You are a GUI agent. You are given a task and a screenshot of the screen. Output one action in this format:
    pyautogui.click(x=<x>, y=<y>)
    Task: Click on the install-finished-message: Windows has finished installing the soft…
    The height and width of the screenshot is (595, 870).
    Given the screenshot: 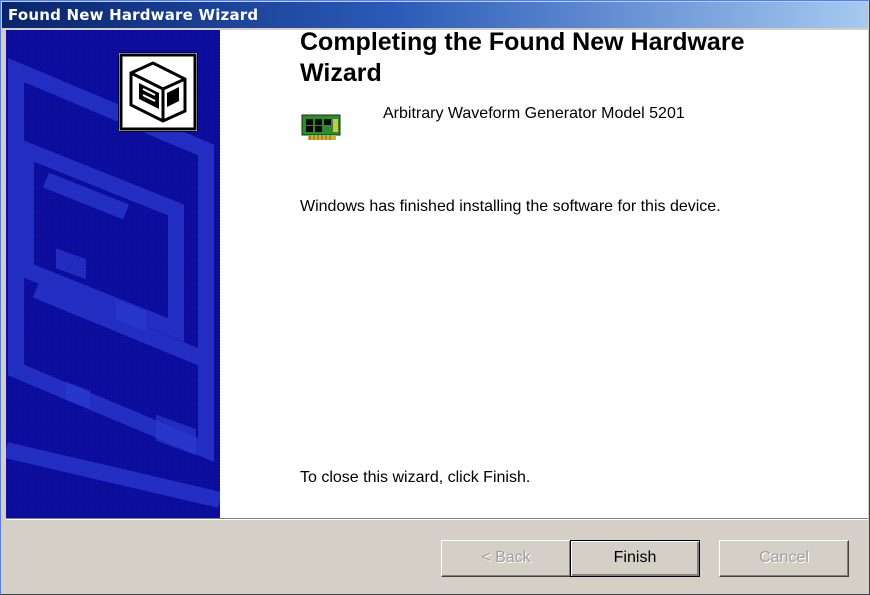 What is the action you would take?
    pyautogui.click(x=510, y=206)
    